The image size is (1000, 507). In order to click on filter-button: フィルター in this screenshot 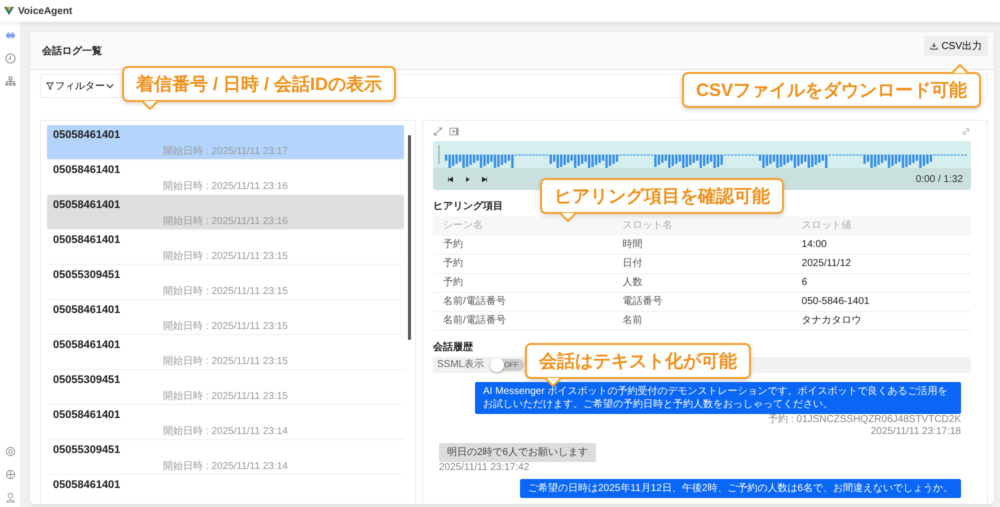, I will do `click(80, 86)`.